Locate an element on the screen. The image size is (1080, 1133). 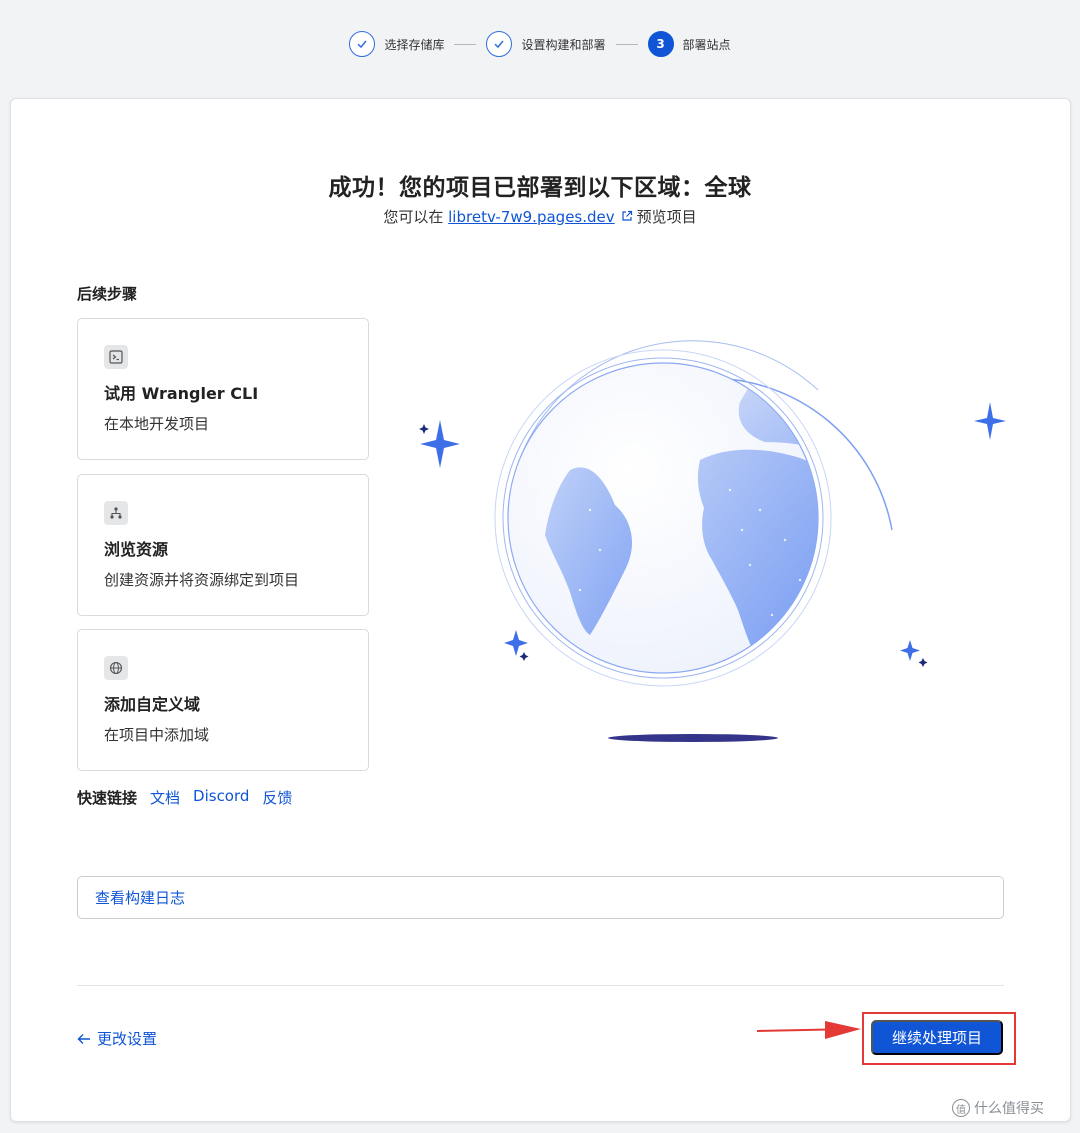
annotation-arrow-icon is located at coordinates (809, 1030).